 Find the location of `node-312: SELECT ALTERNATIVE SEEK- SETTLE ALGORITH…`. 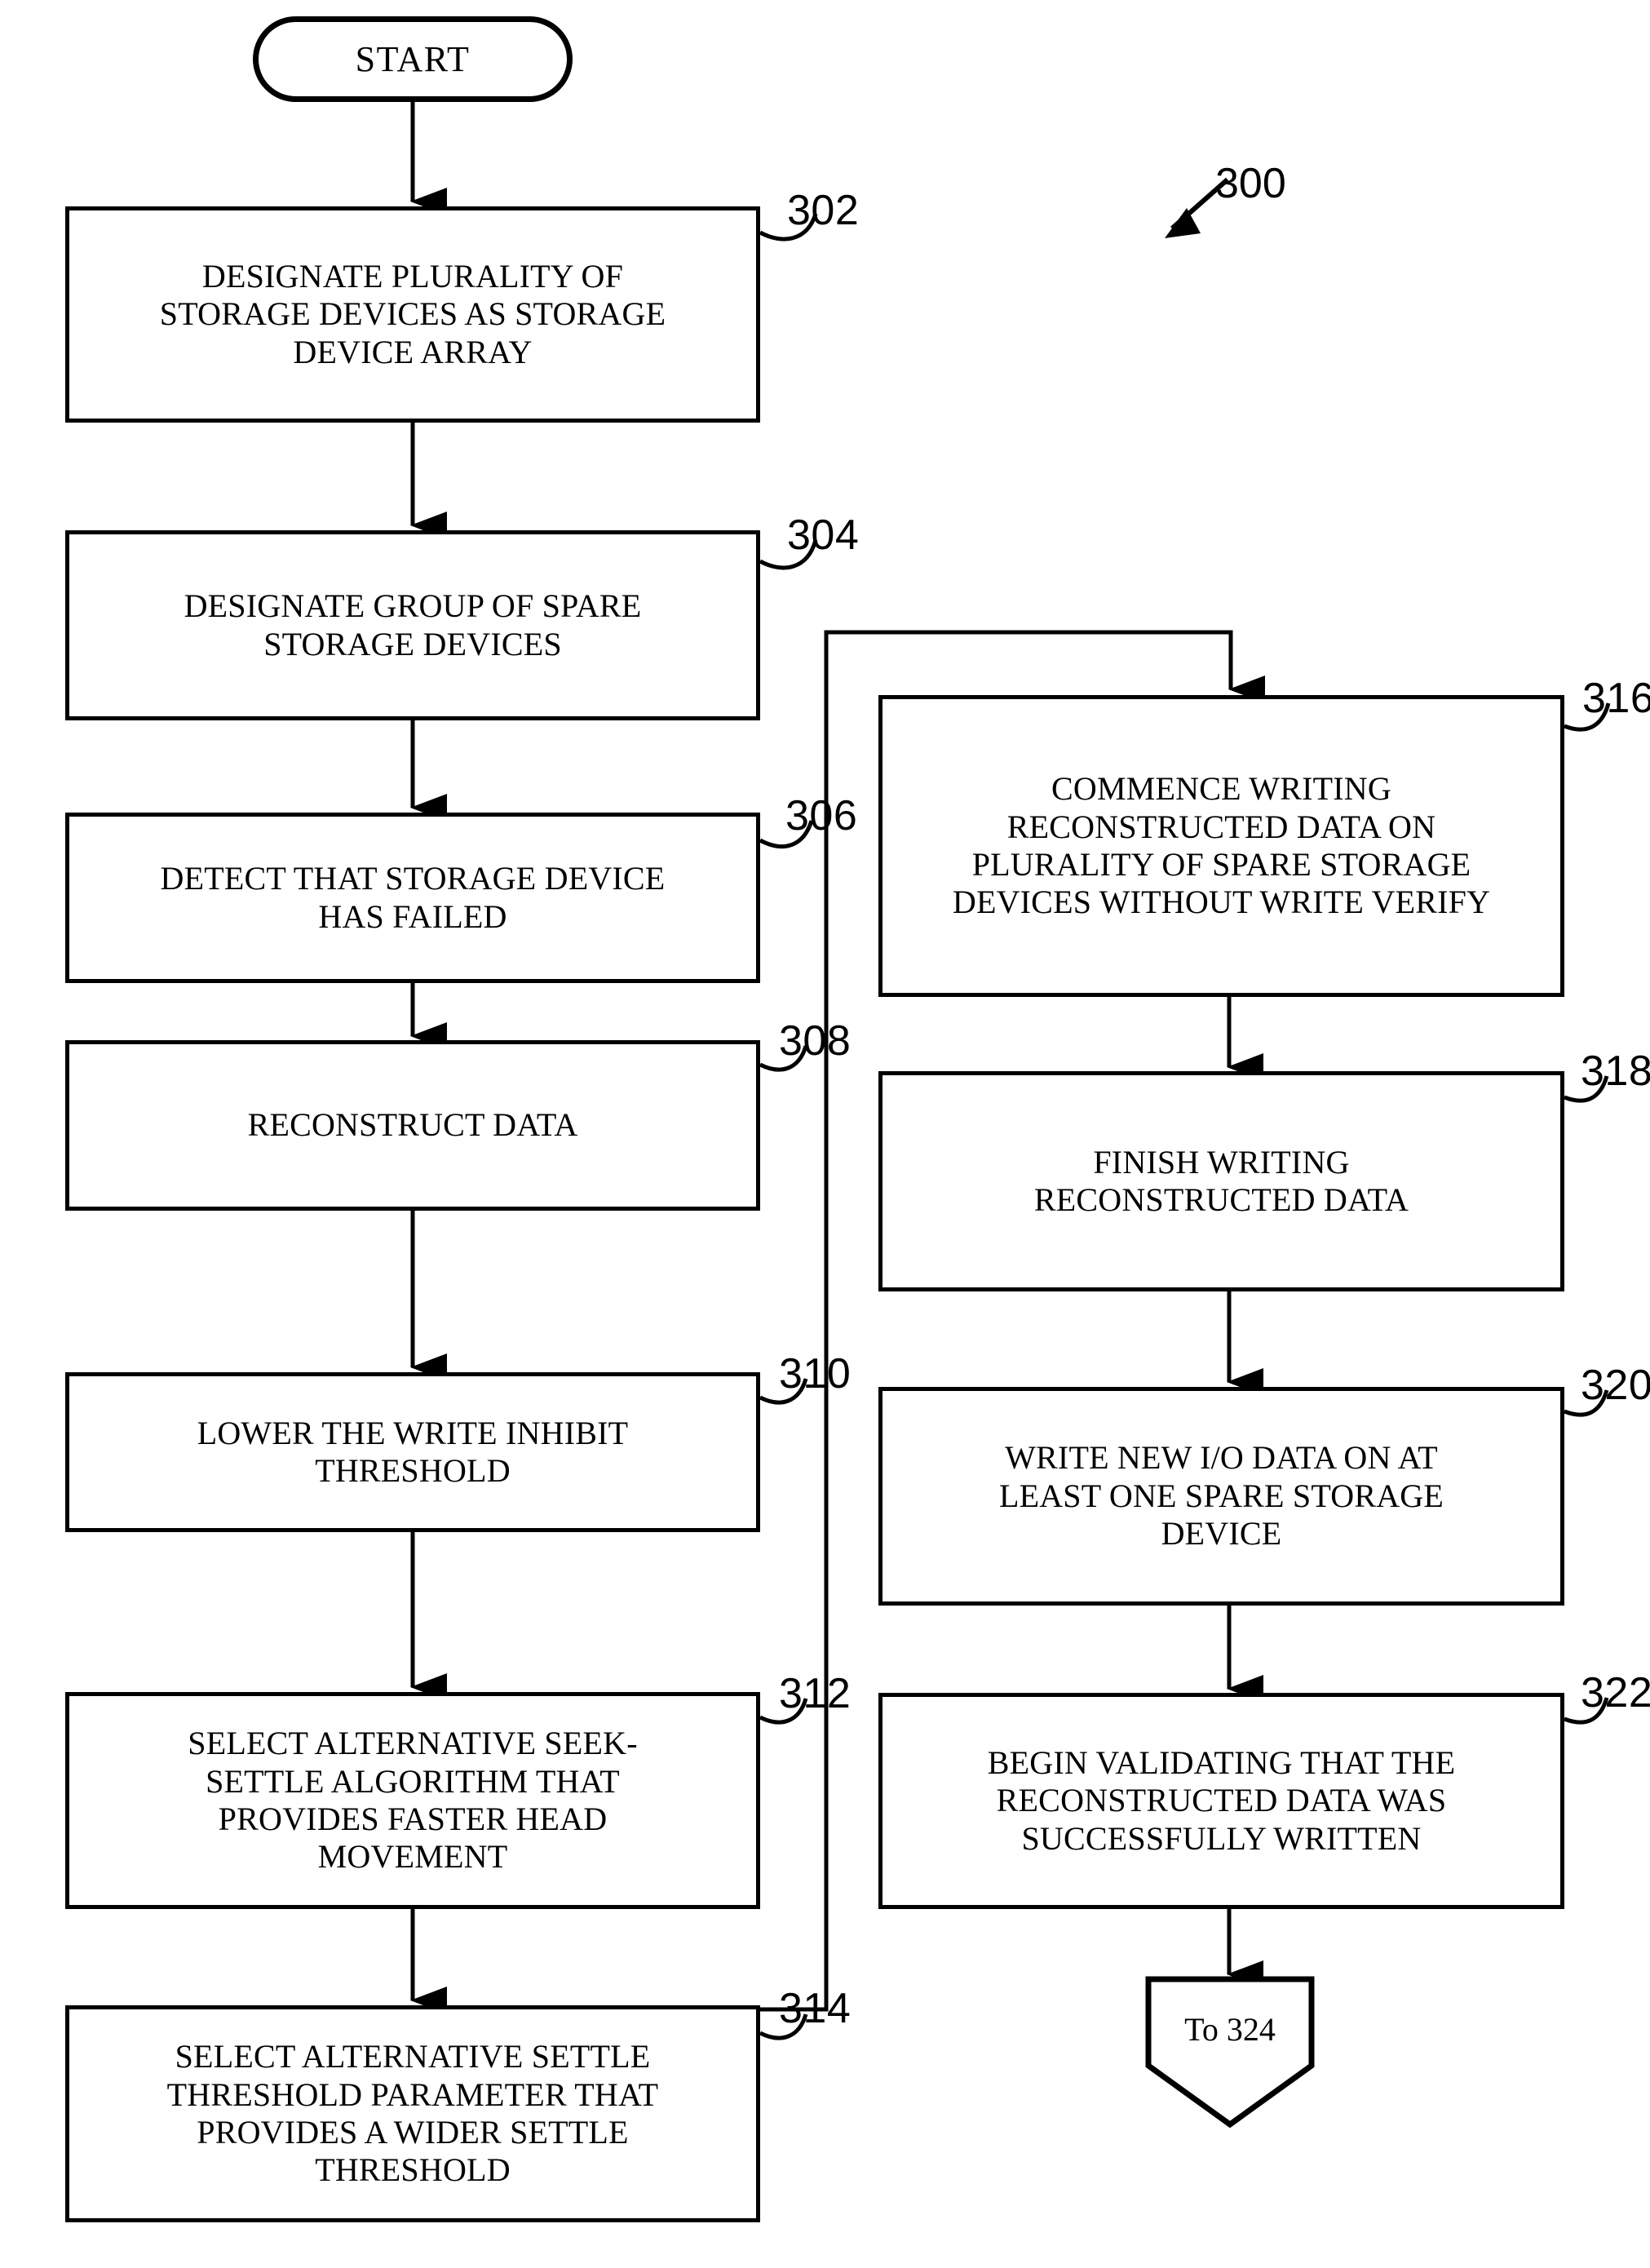

node-312: SELECT ALTERNATIVE SEEK- SETTLE ALGORITH… is located at coordinates (412, 1800).